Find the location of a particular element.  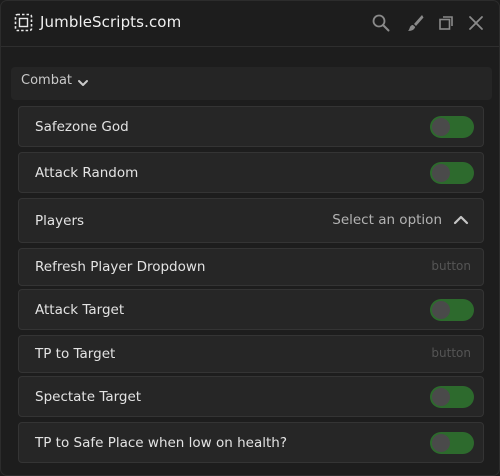

toggle-row-attack-target: Attack Target is located at coordinates (251, 309).